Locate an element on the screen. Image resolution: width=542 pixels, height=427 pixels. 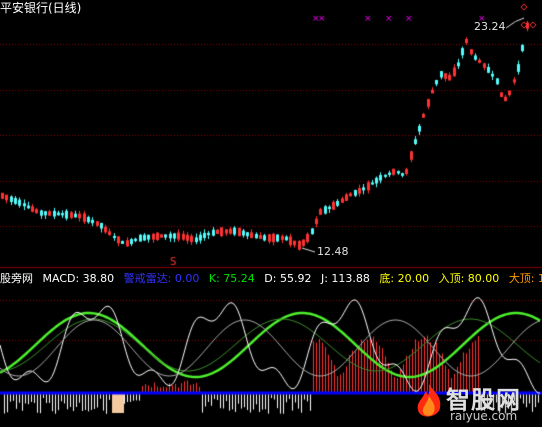
legend-k: K: 75.24 is located at coordinates (231, 278).